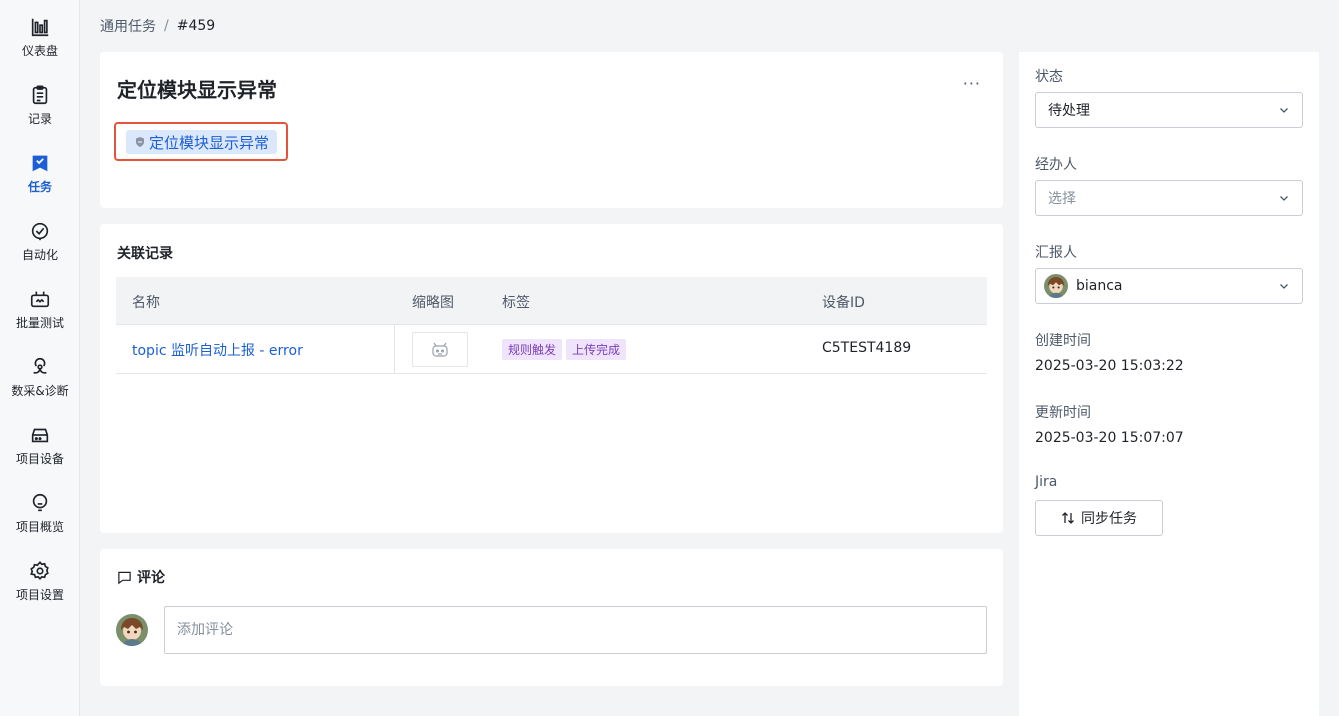  I want to click on sidebar-item-batch-test: 批量测试, so click(40, 316).